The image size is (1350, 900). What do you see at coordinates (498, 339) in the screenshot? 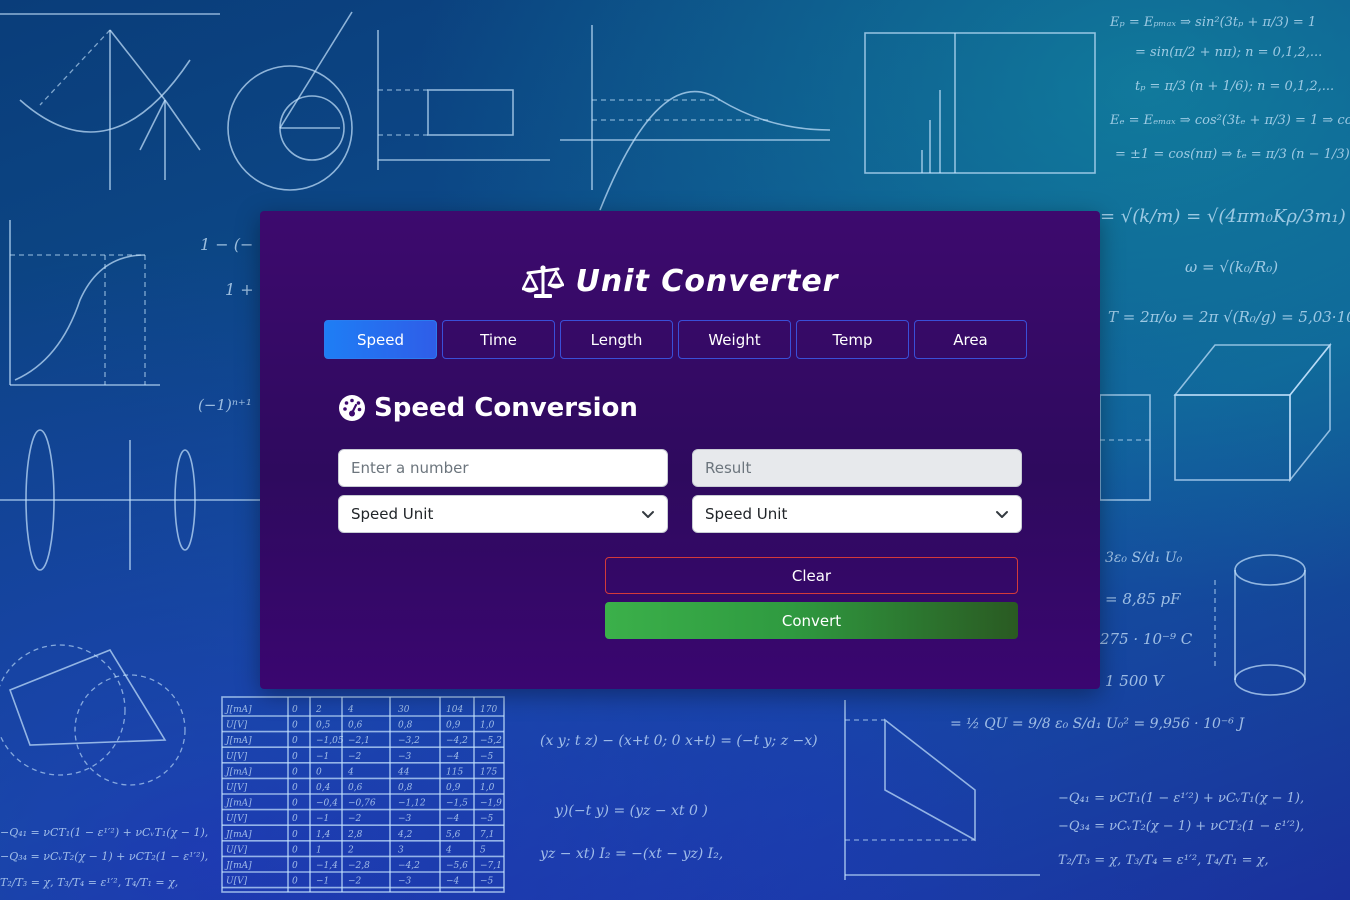
I see `tab-time: Time` at bounding box center [498, 339].